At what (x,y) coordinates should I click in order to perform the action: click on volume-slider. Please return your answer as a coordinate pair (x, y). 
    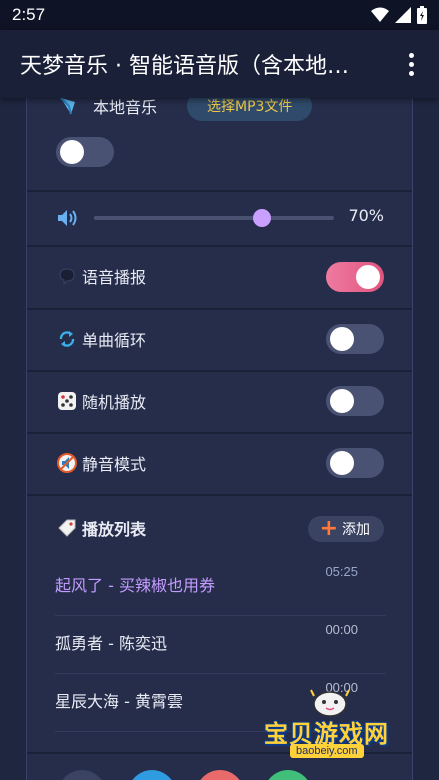
    Looking at the image, I should click on (214, 218).